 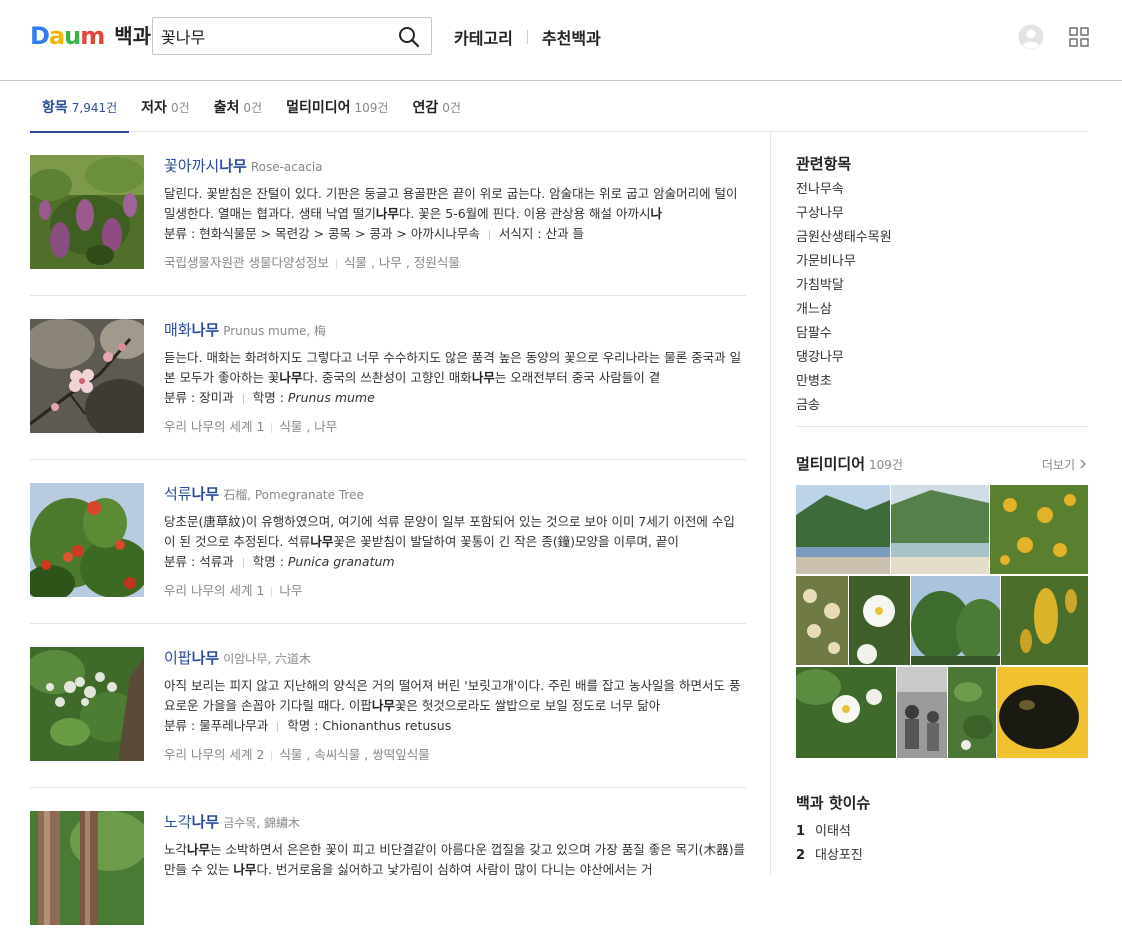 I want to click on tab-yearbook: 연감 0건, so click(x=436, y=107).